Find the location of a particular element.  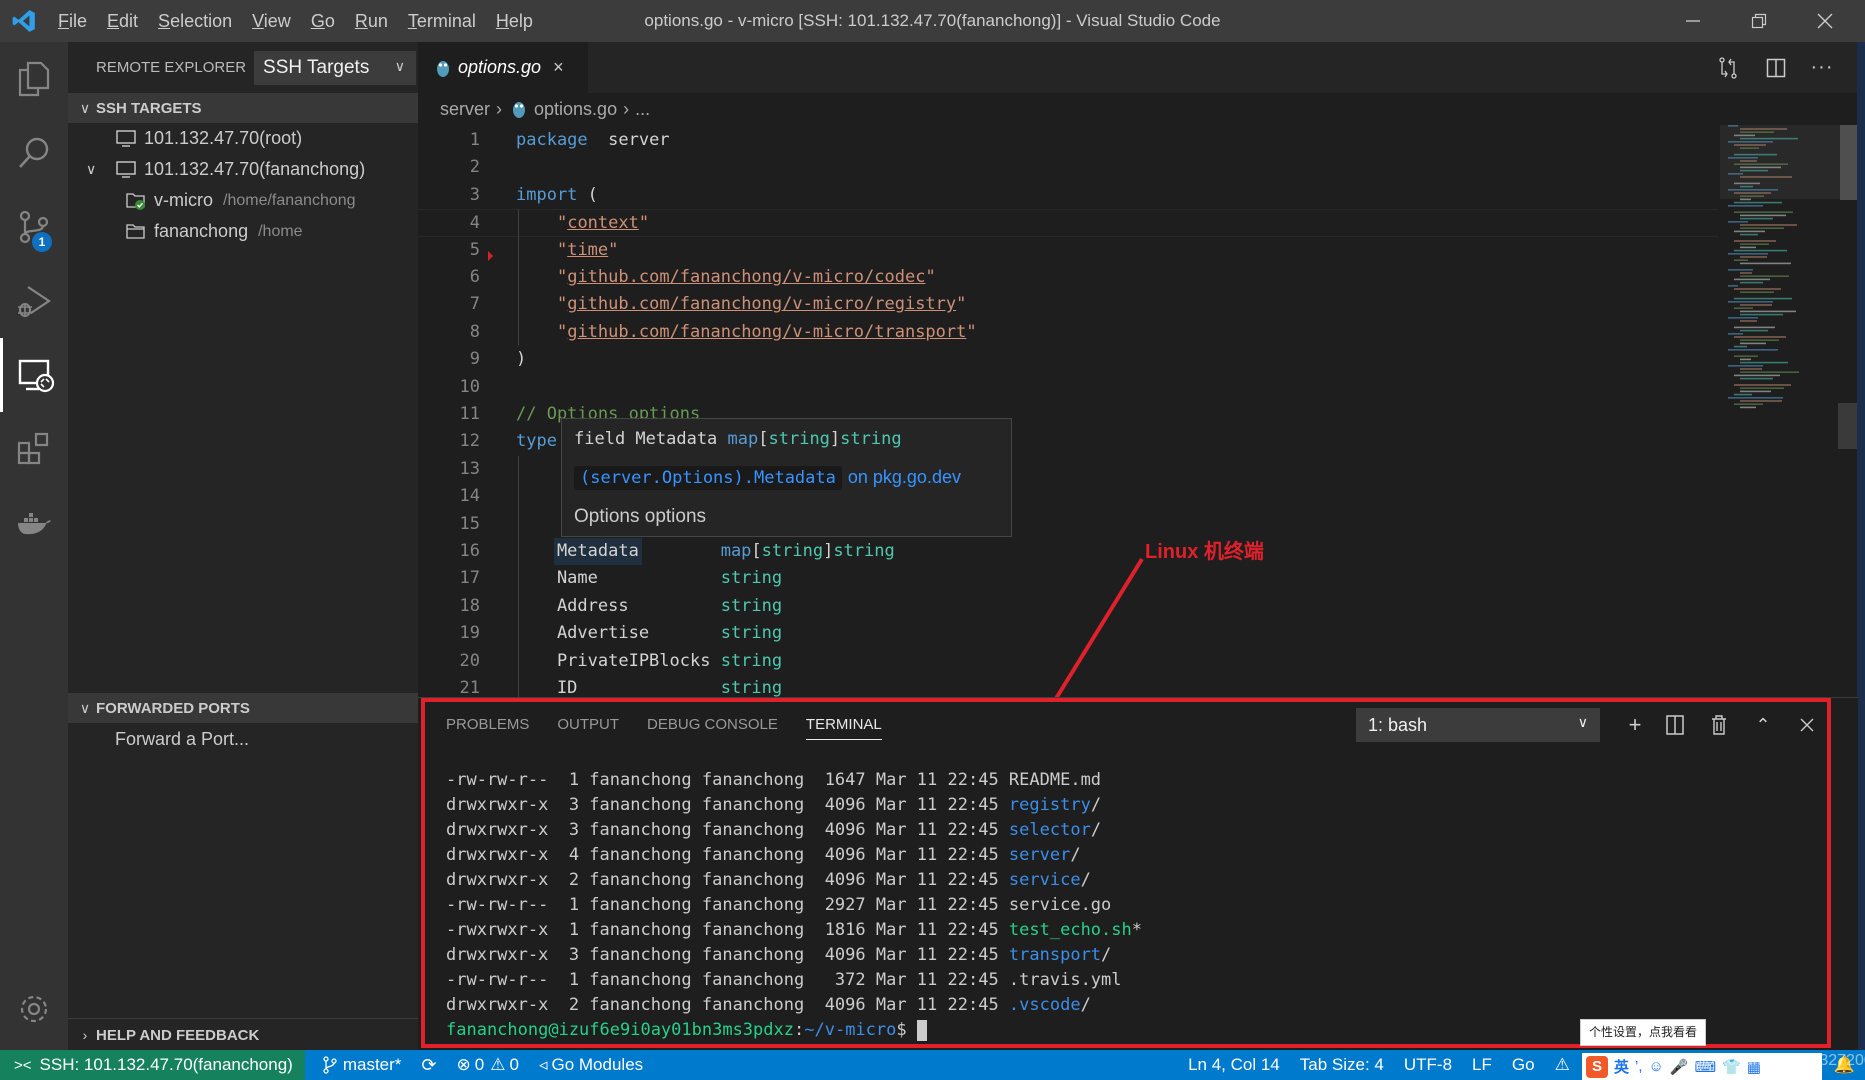

code-token: [ is located at coordinates (756, 551).